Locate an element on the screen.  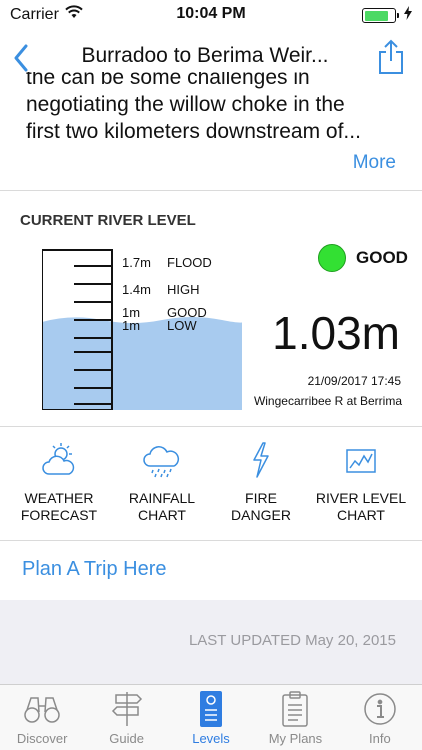
status-label: GOOD is located at coordinates (382, 257).